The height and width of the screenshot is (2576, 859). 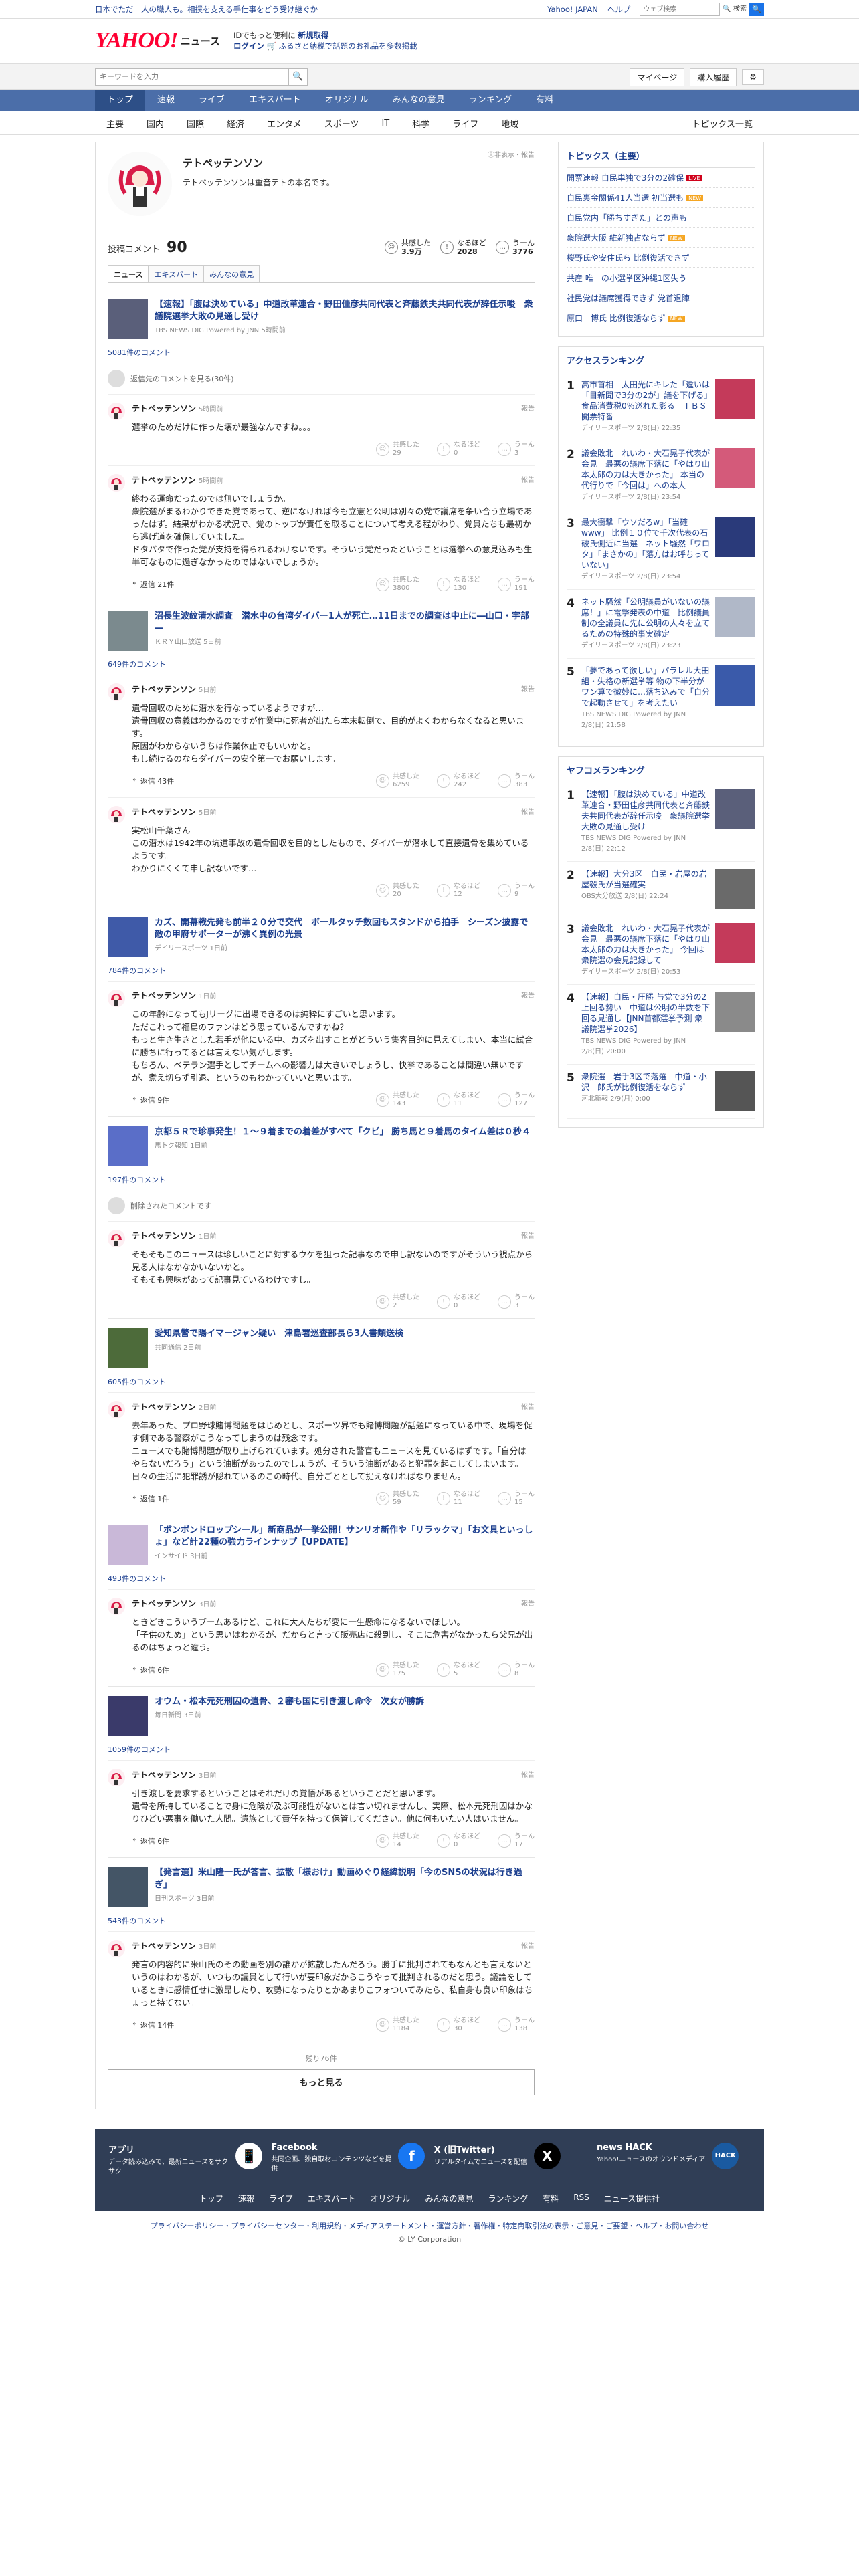 I want to click on category-item-3: 経済, so click(x=235, y=124).